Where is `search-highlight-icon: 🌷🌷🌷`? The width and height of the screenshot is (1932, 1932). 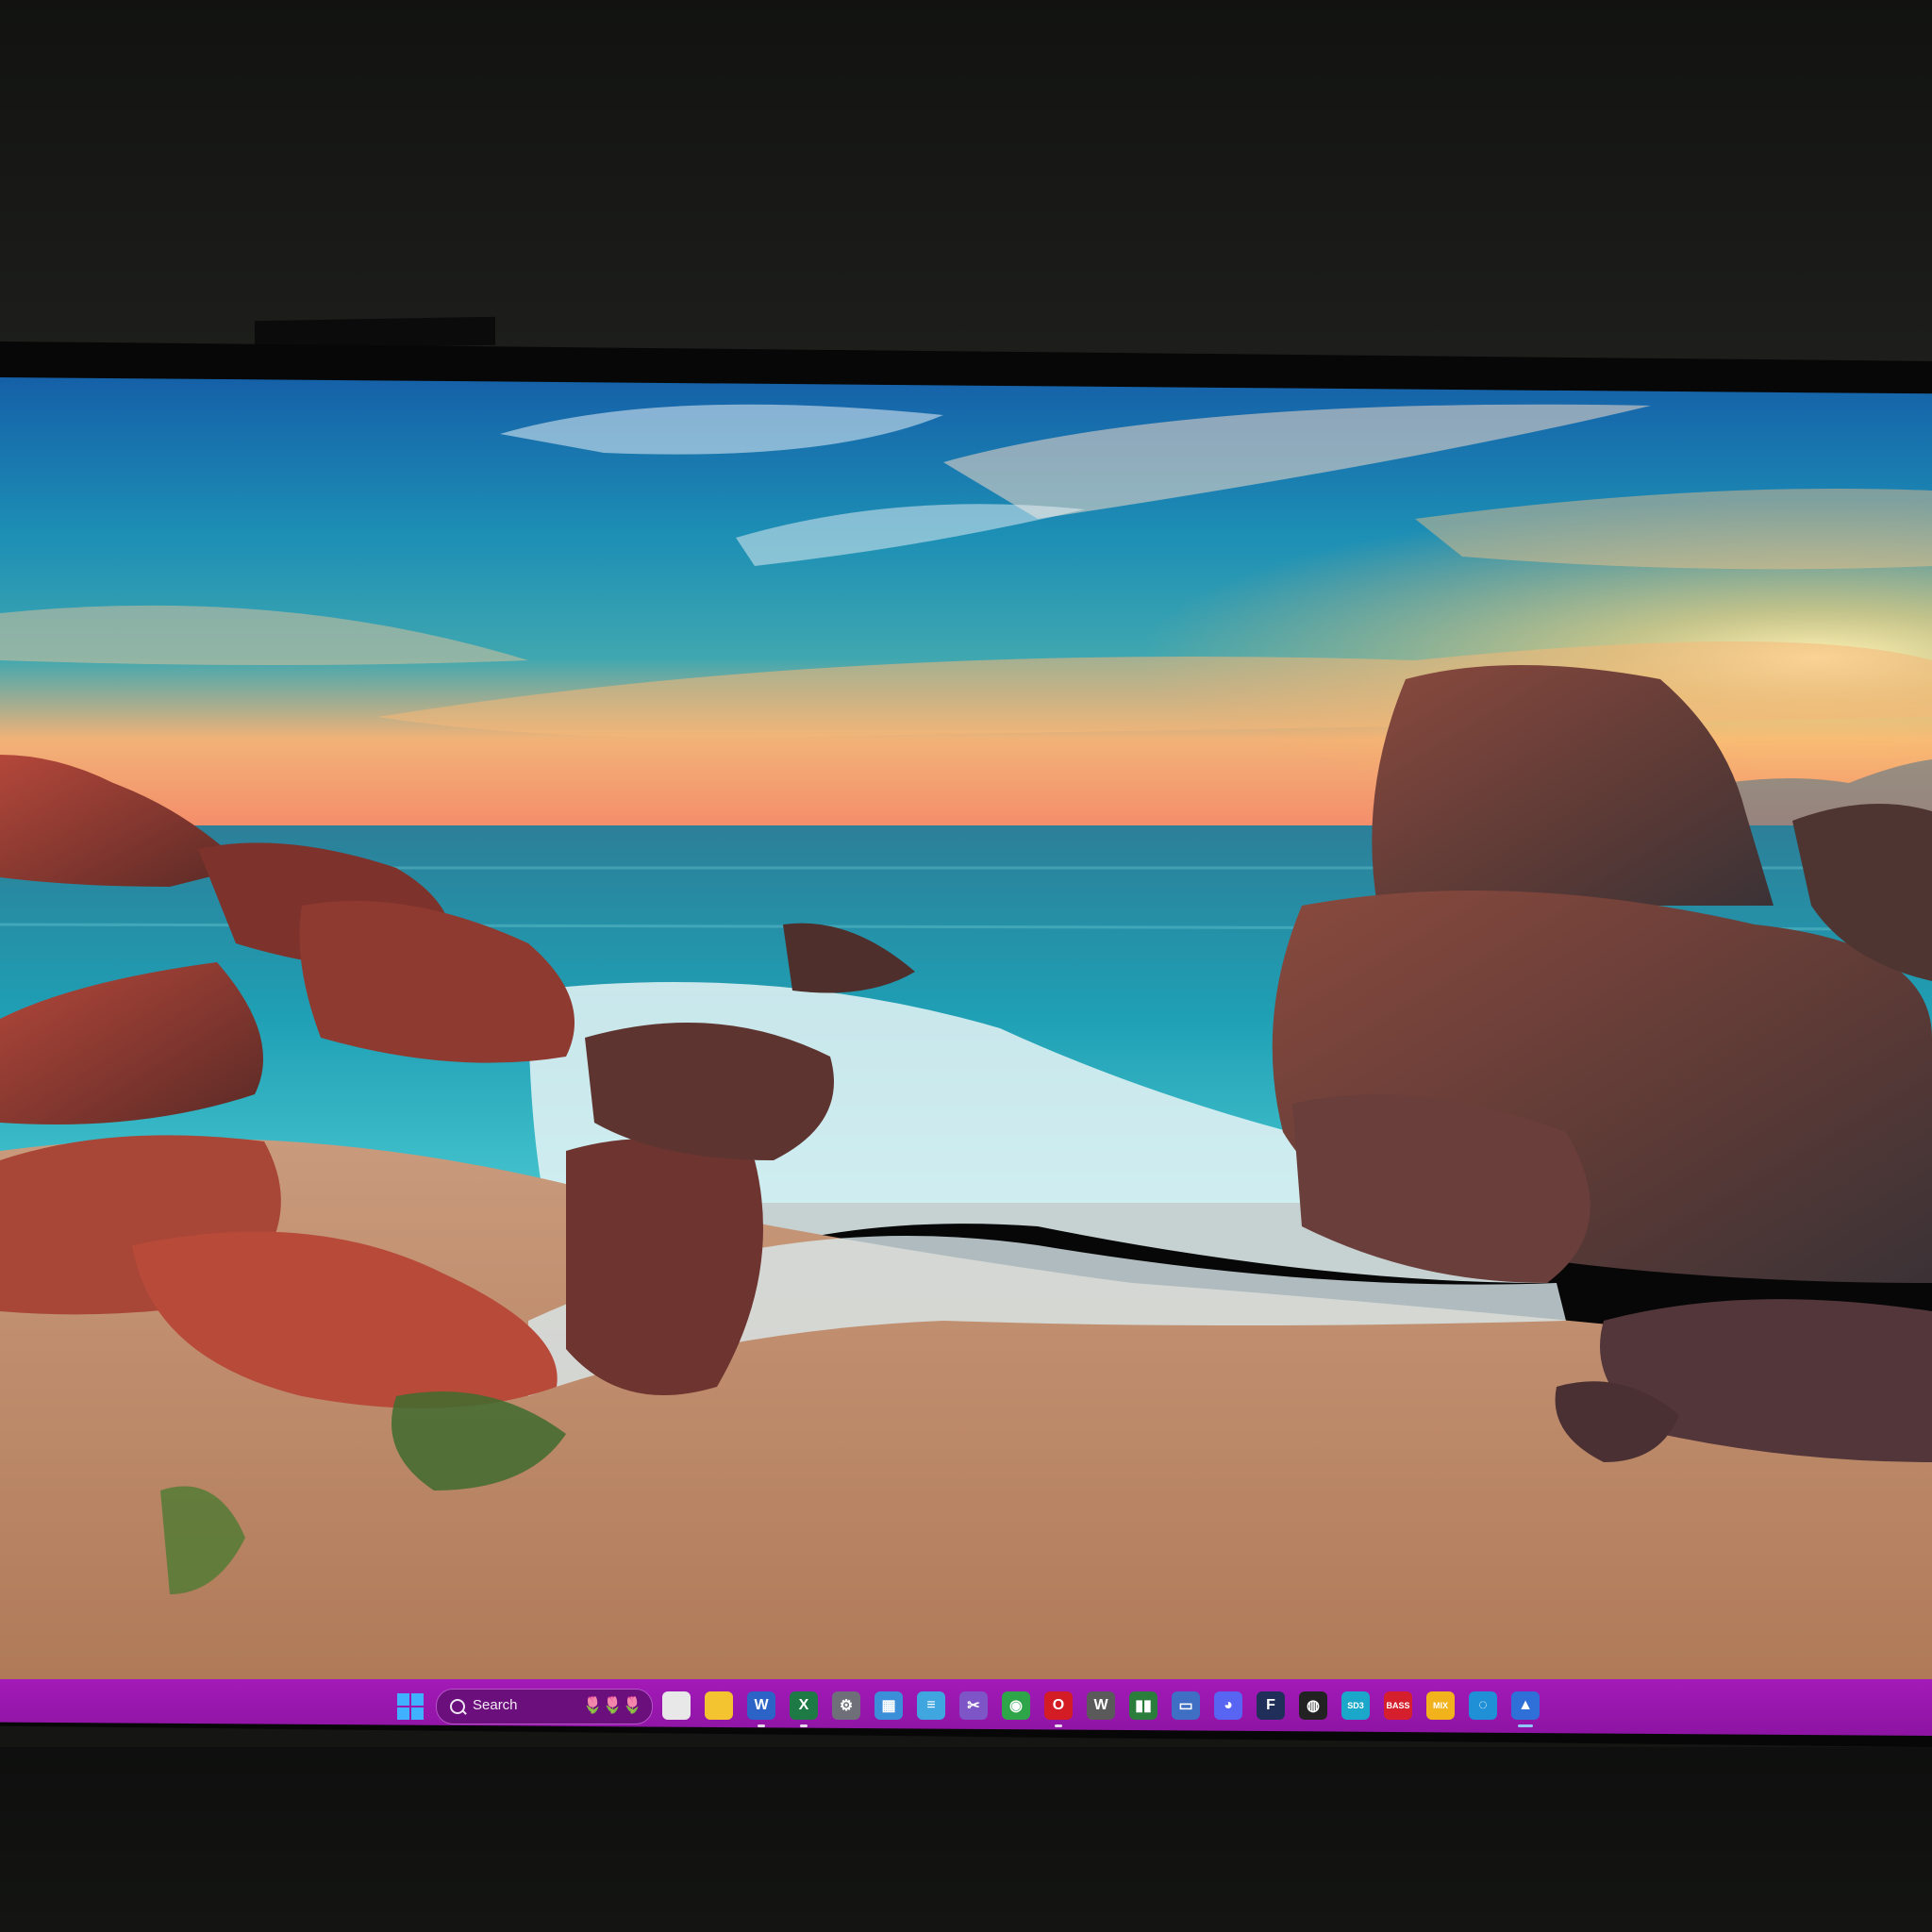
search-highlight-icon: 🌷🌷🌷 is located at coordinates (612, 1706).